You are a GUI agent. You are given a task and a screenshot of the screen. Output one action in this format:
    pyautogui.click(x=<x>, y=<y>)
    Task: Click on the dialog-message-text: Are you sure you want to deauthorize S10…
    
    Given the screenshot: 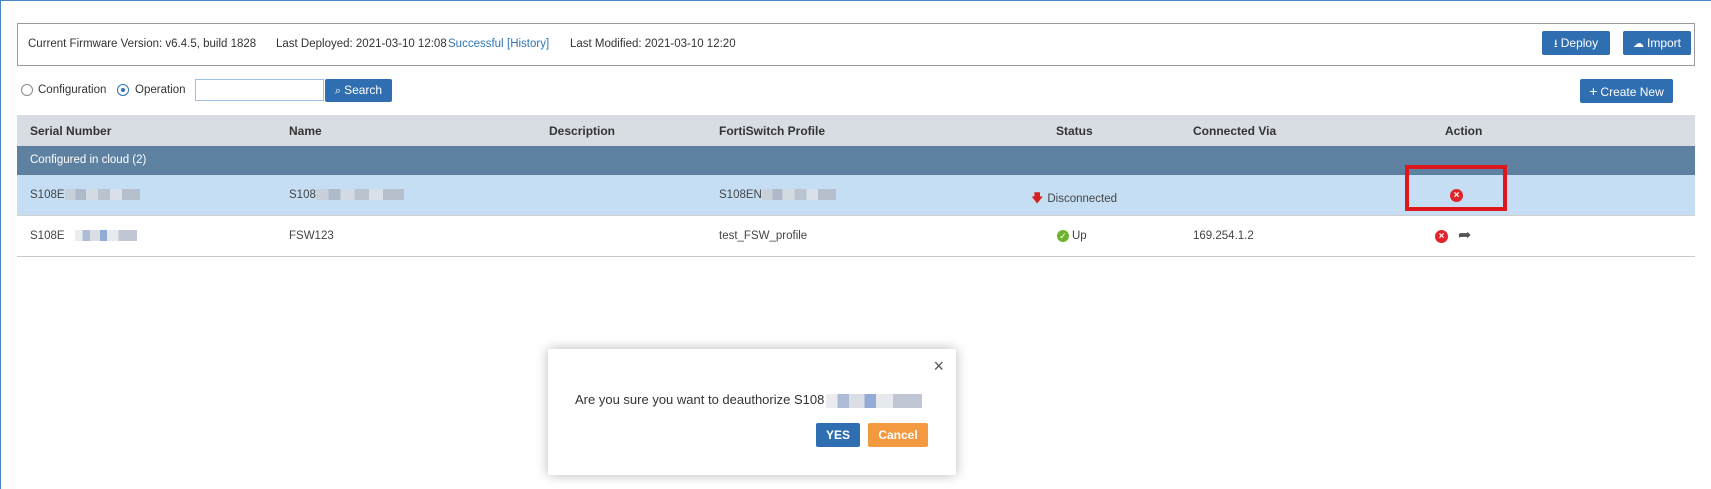 What is the action you would take?
    pyautogui.click(x=700, y=399)
    